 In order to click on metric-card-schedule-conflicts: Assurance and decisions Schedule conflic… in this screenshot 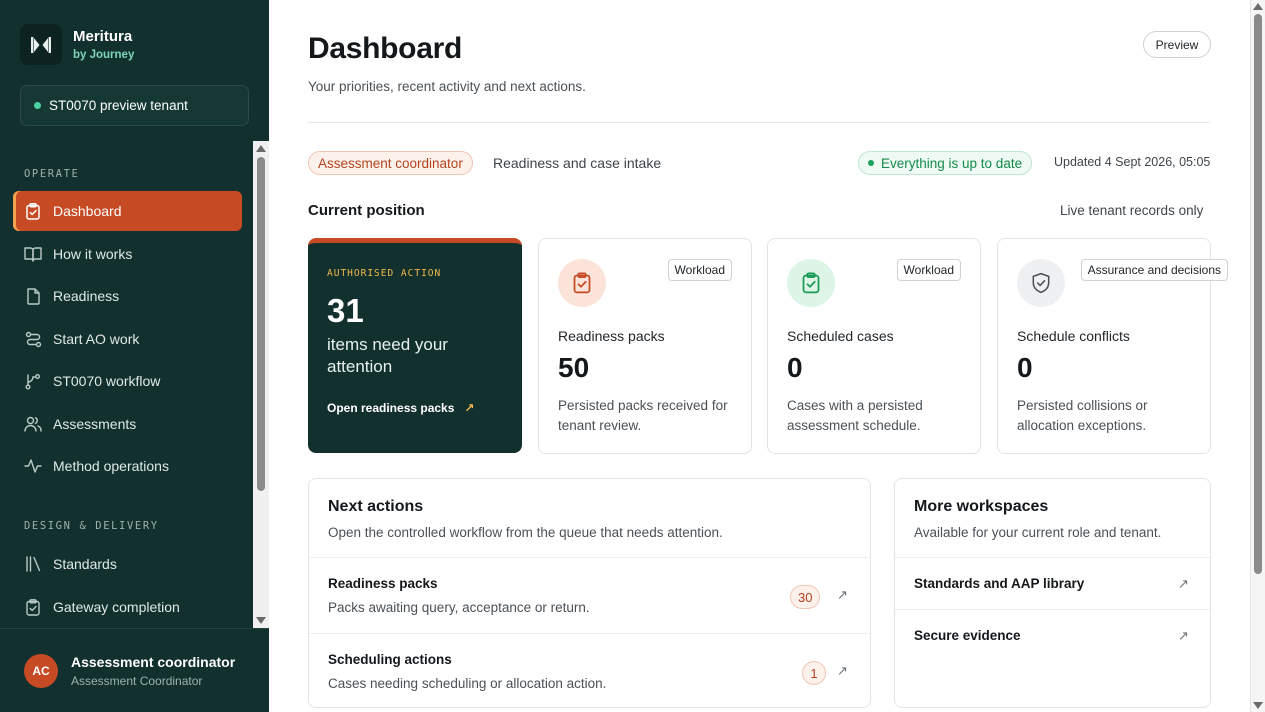, I will do `click(1112, 346)`.